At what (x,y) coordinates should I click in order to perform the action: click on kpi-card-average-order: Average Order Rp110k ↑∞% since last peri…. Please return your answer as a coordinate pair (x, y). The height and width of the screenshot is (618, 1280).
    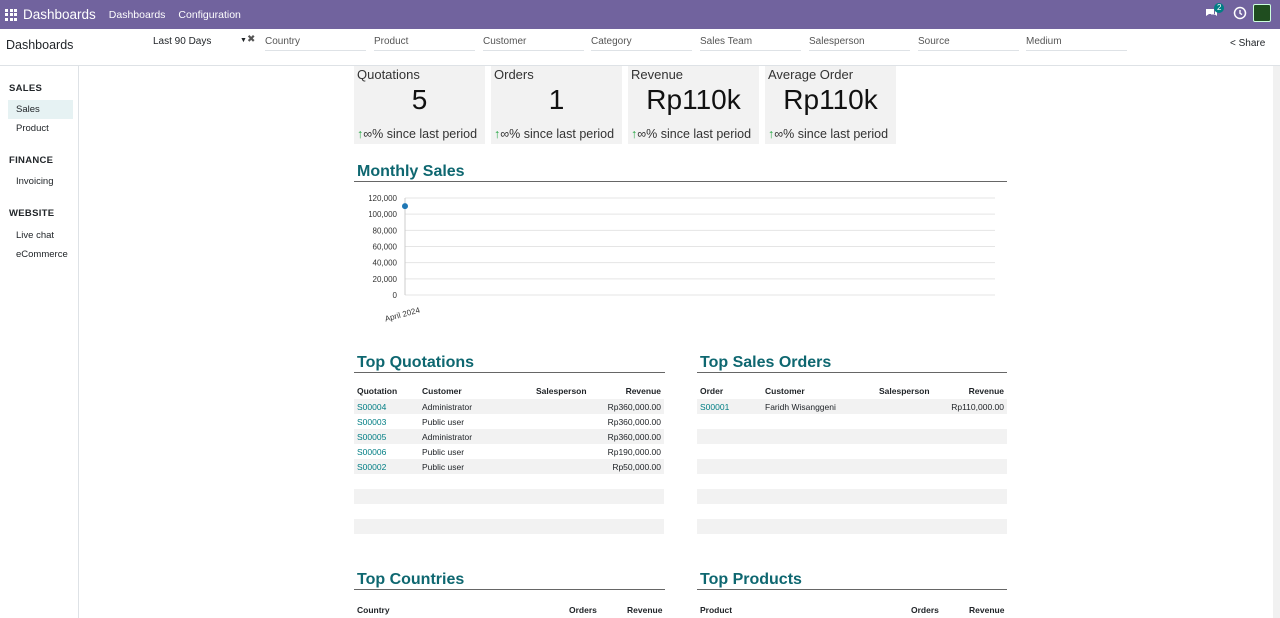
    Looking at the image, I should click on (830, 105).